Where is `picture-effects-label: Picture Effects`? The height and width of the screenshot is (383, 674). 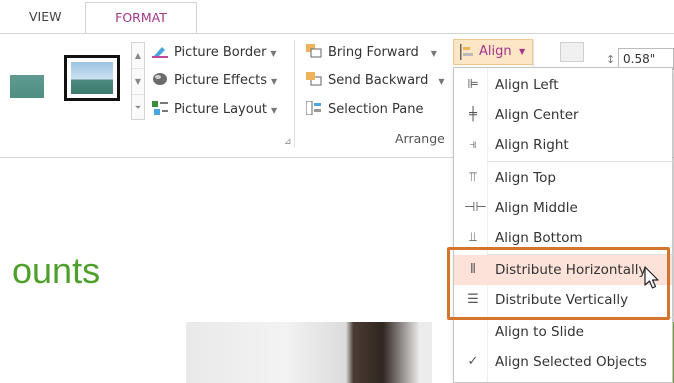
picture-effects-label: Picture Effects is located at coordinates (221, 80).